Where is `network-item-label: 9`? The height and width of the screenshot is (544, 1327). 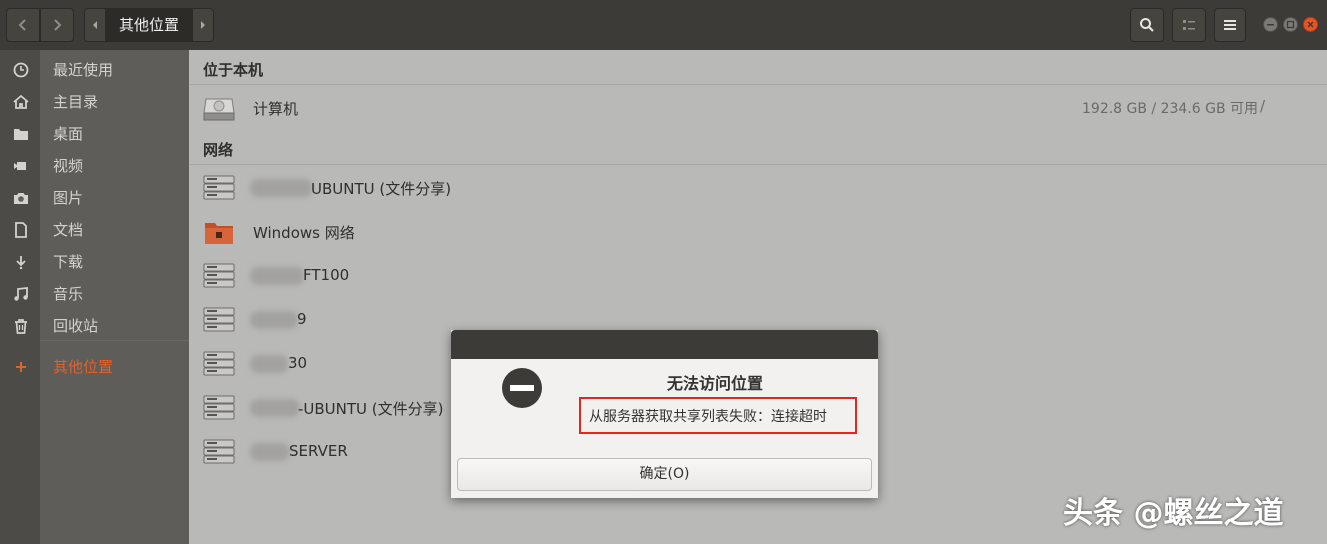
network-item-label: 9 is located at coordinates (302, 319).